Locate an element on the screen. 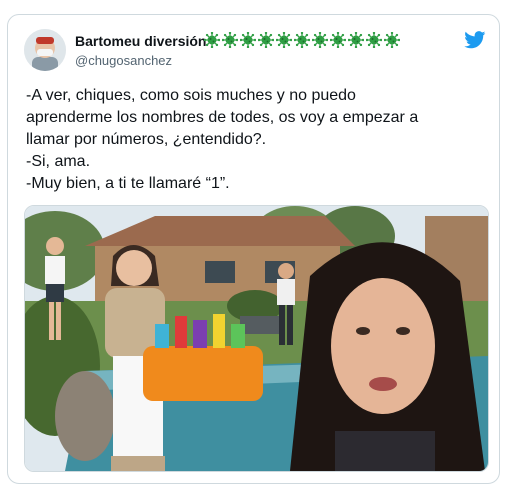 Image resolution: width=509 pixels, height=484 pixels. name-emoji-row is located at coordinates (302, 40).